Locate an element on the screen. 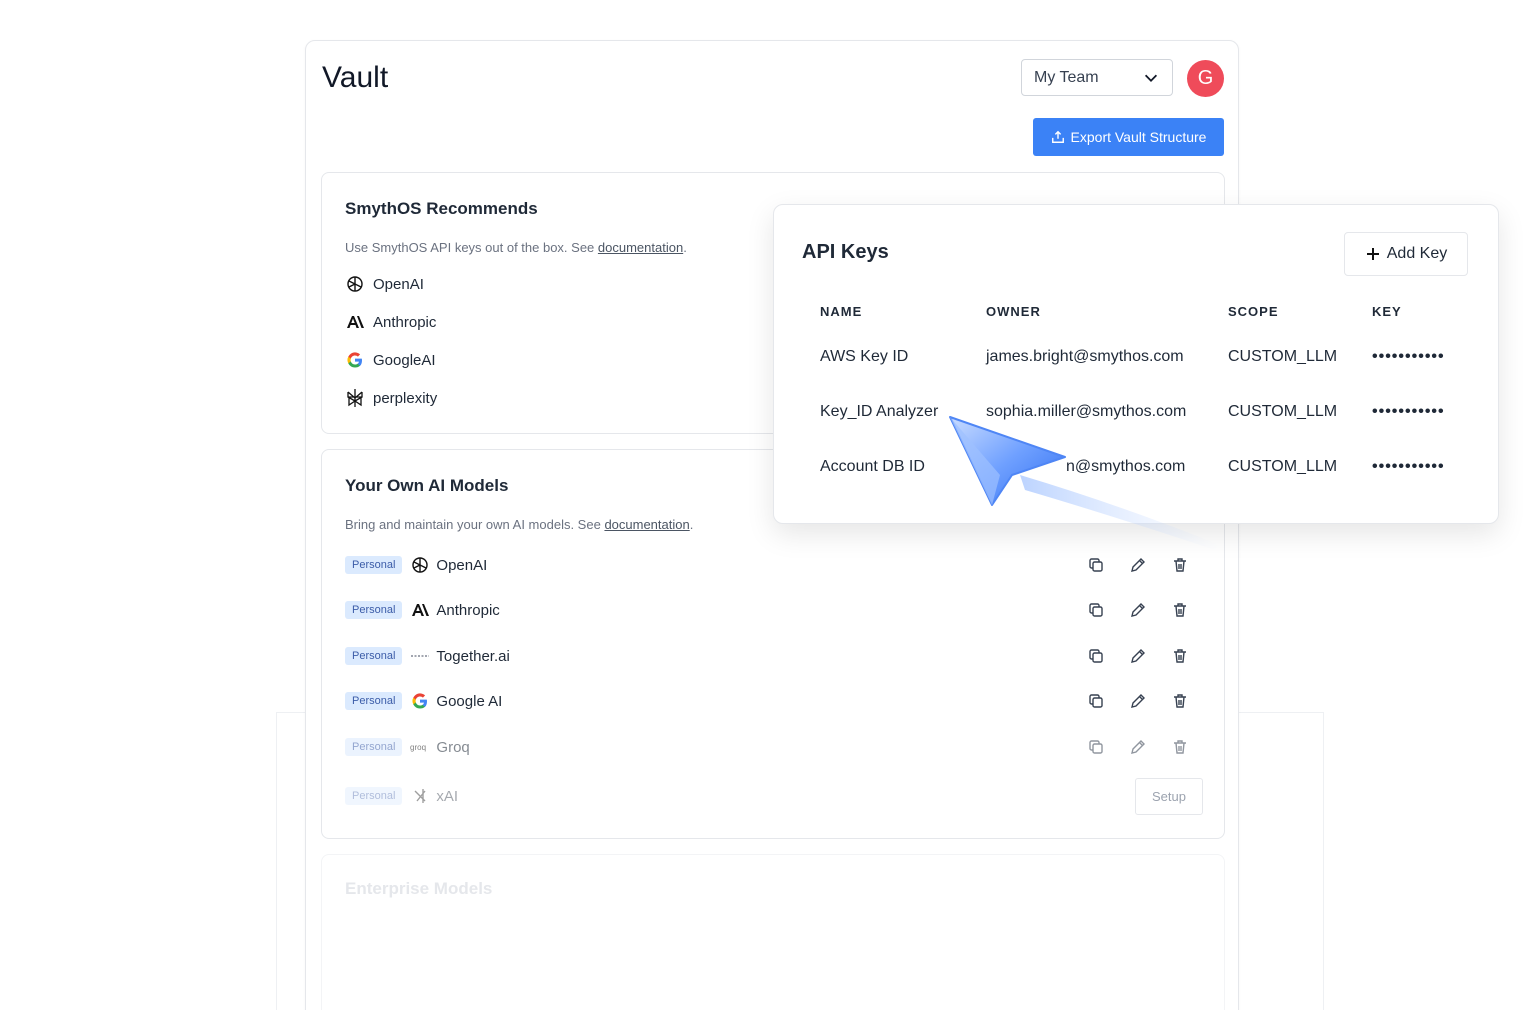 The width and height of the screenshot is (1536, 1010). key-owner: james.bright@smythos.com is located at coordinates (1085, 356).